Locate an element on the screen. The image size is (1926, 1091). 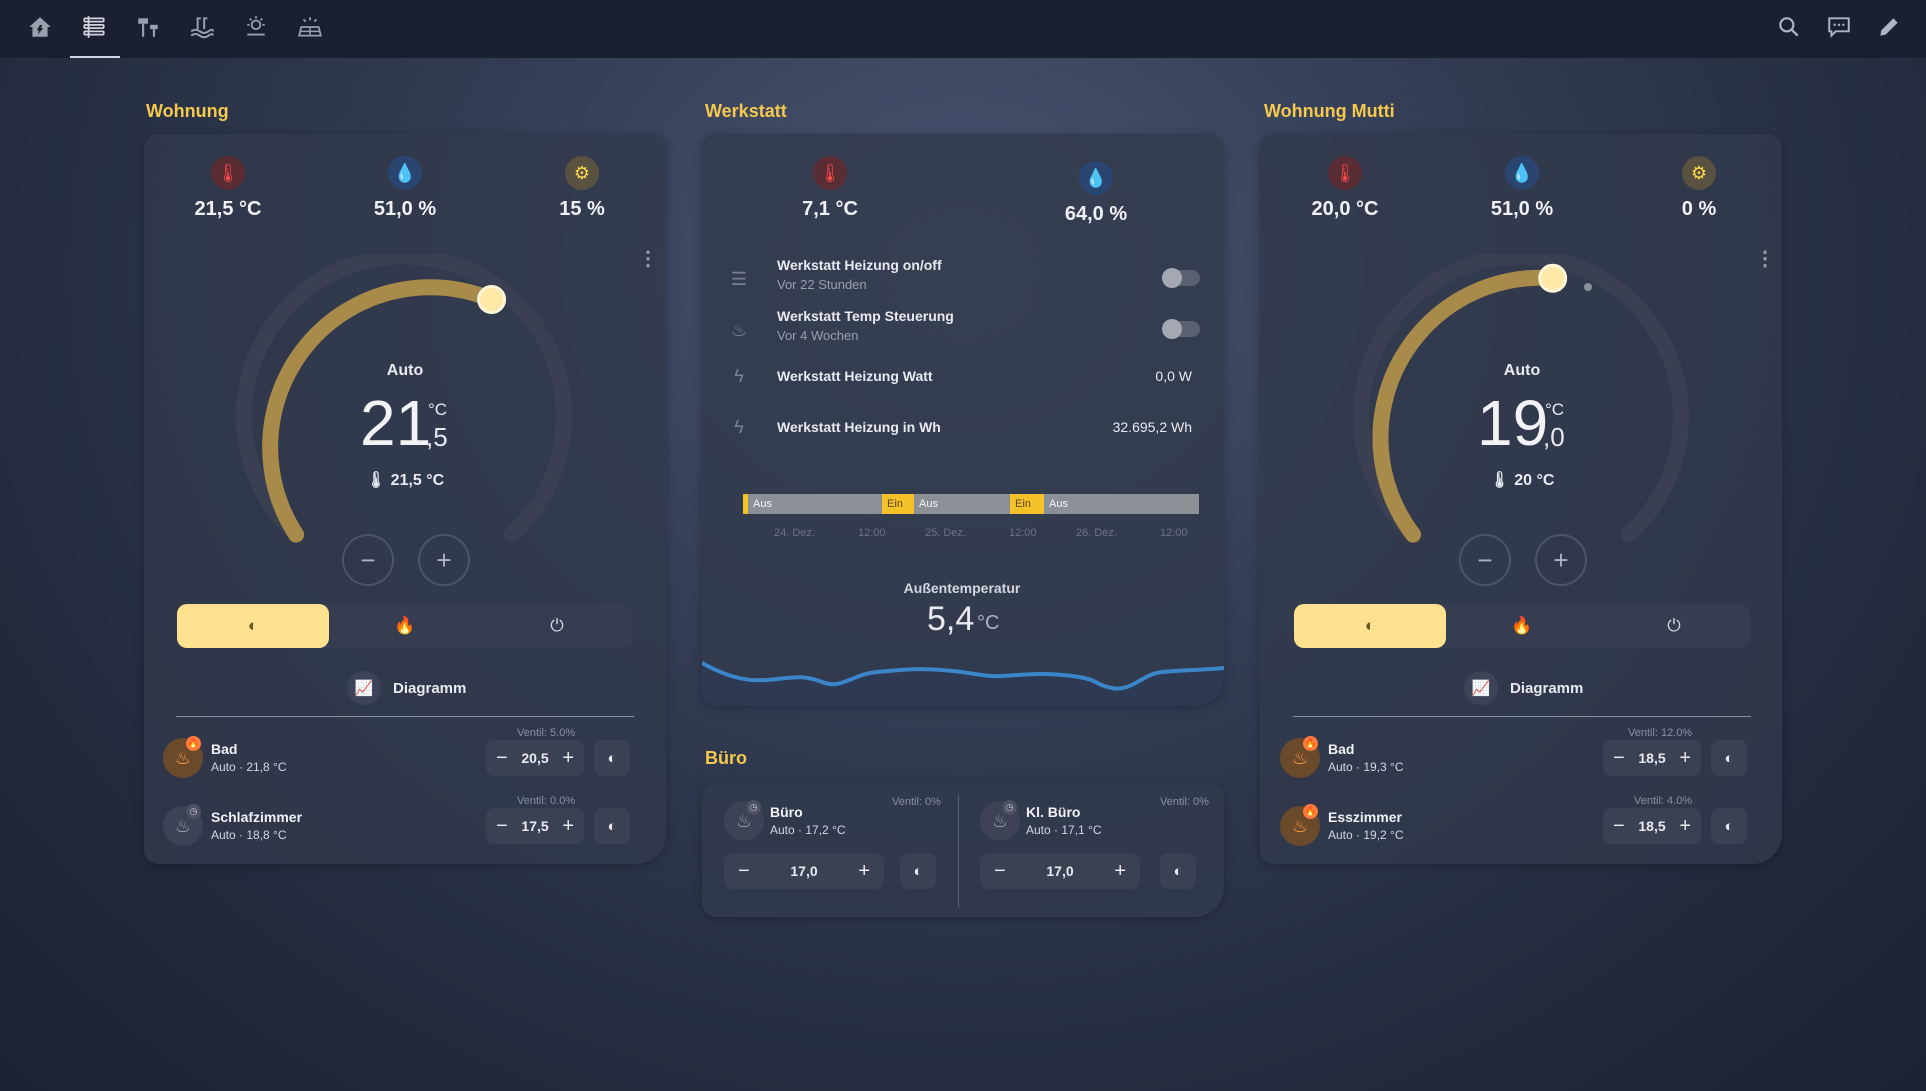
radiator-icon: ♨ is located at coordinates (739, 329).